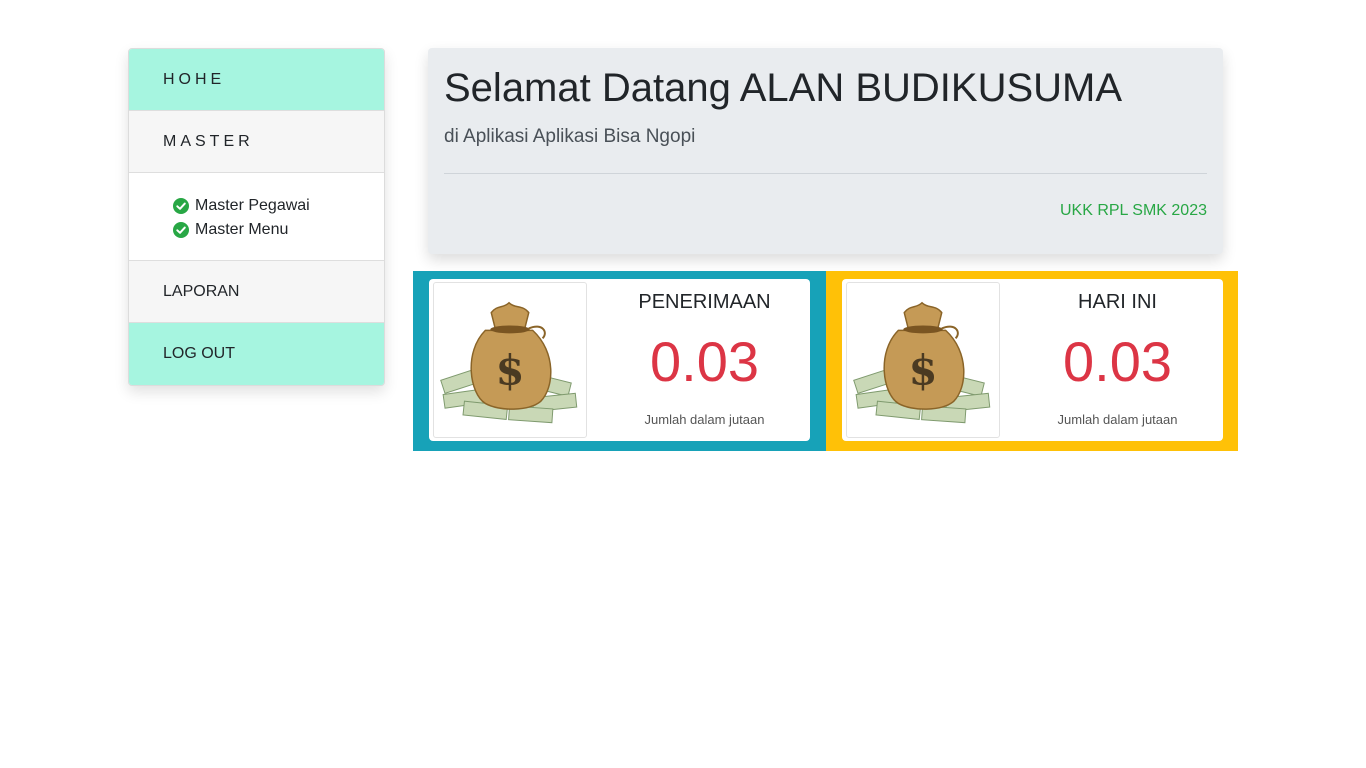  I want to click on sidebar-item-logout: LOG OUT, so click(256, 354).